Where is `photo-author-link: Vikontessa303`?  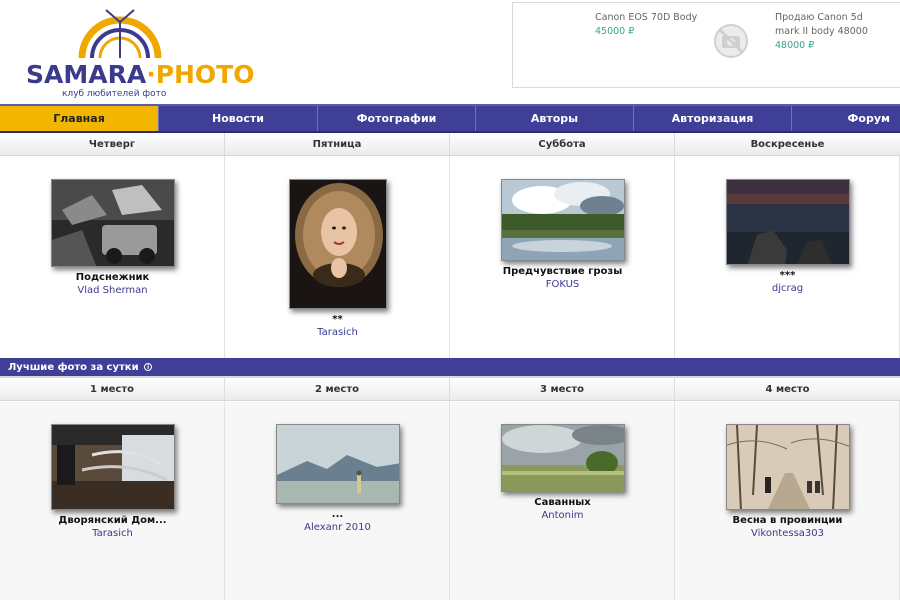 photo-author-link: Vikontessa303 is located at coordinates (787, 533).